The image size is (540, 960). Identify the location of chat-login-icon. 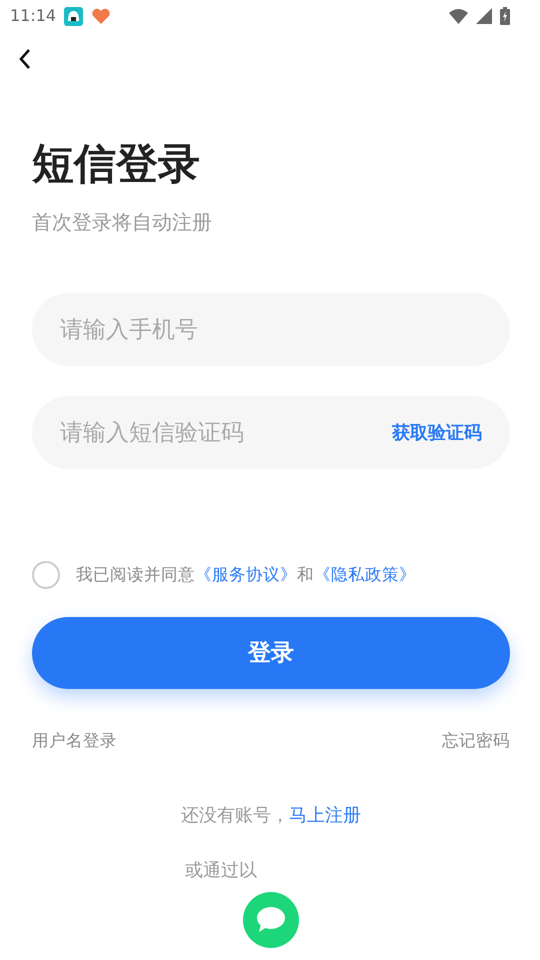
(271, 920).